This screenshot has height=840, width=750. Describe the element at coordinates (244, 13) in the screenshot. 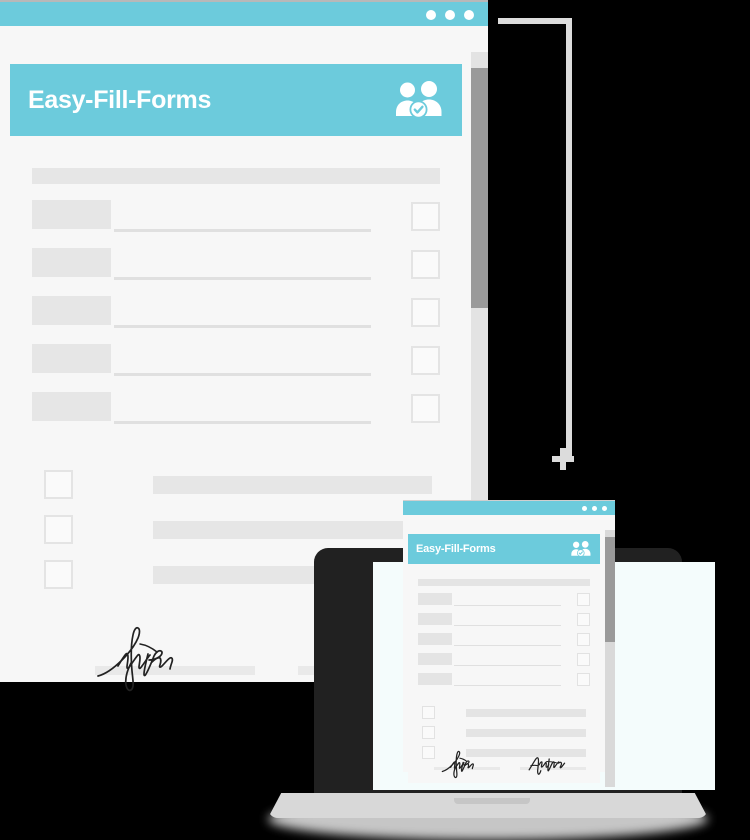

I see `main-window-titlebar` at that location.